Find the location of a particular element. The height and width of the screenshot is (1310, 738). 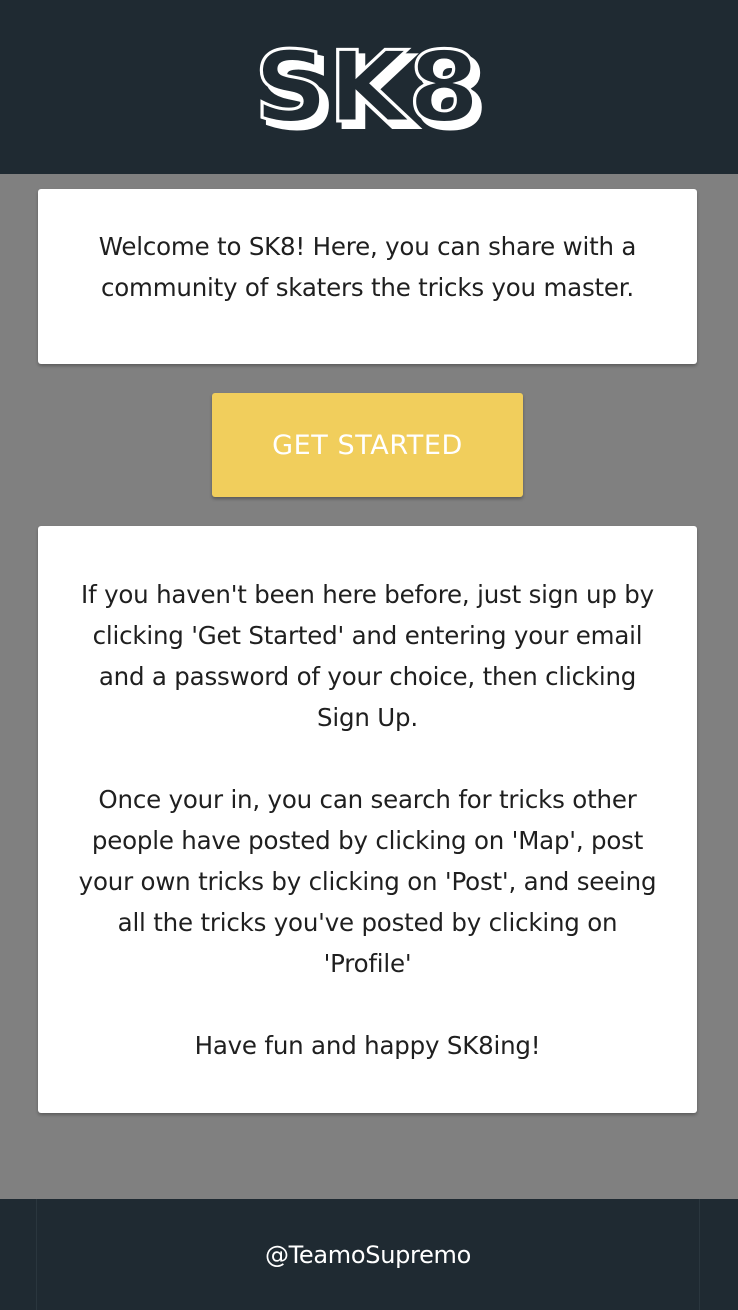

logo-text: SK8 is located at coordinates (367, 86).